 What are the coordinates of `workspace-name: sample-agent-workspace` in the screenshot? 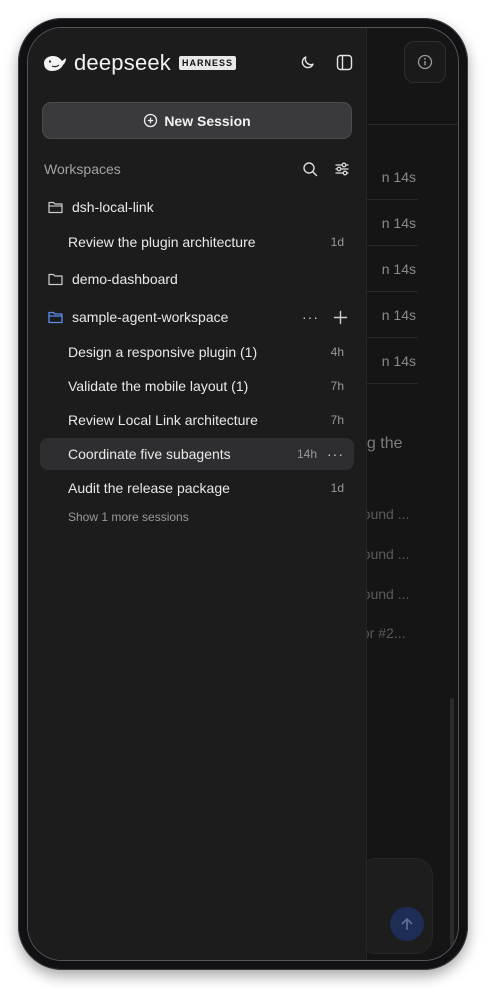 It's located at (150, 317).